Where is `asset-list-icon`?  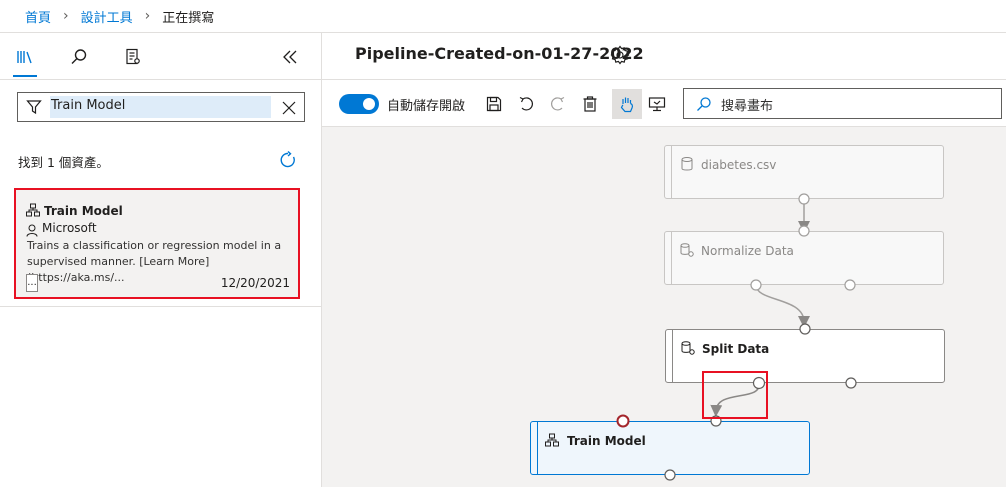 asset-list-icon is located at coordinates (133, 57).